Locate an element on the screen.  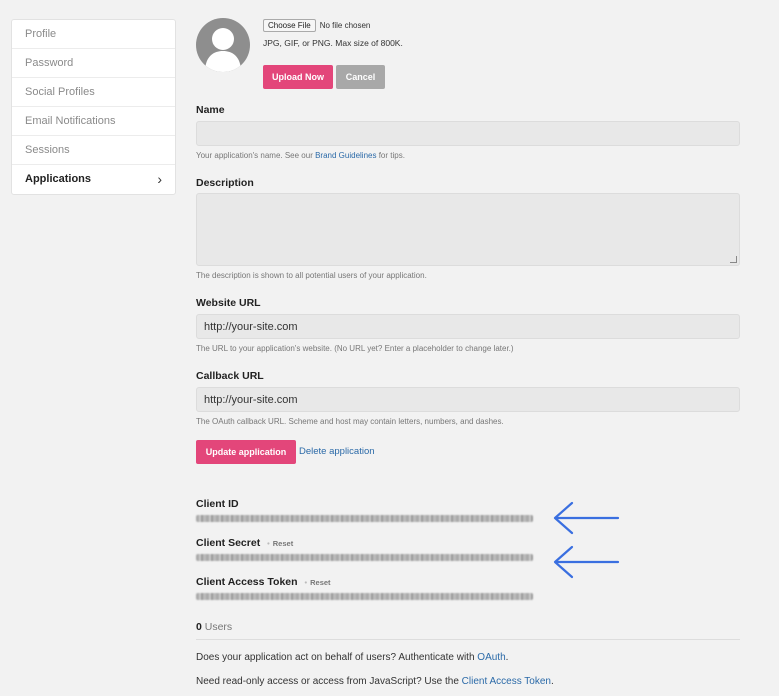
name-hint-text: Your application's name. See our is located at coordinates (256, 155).